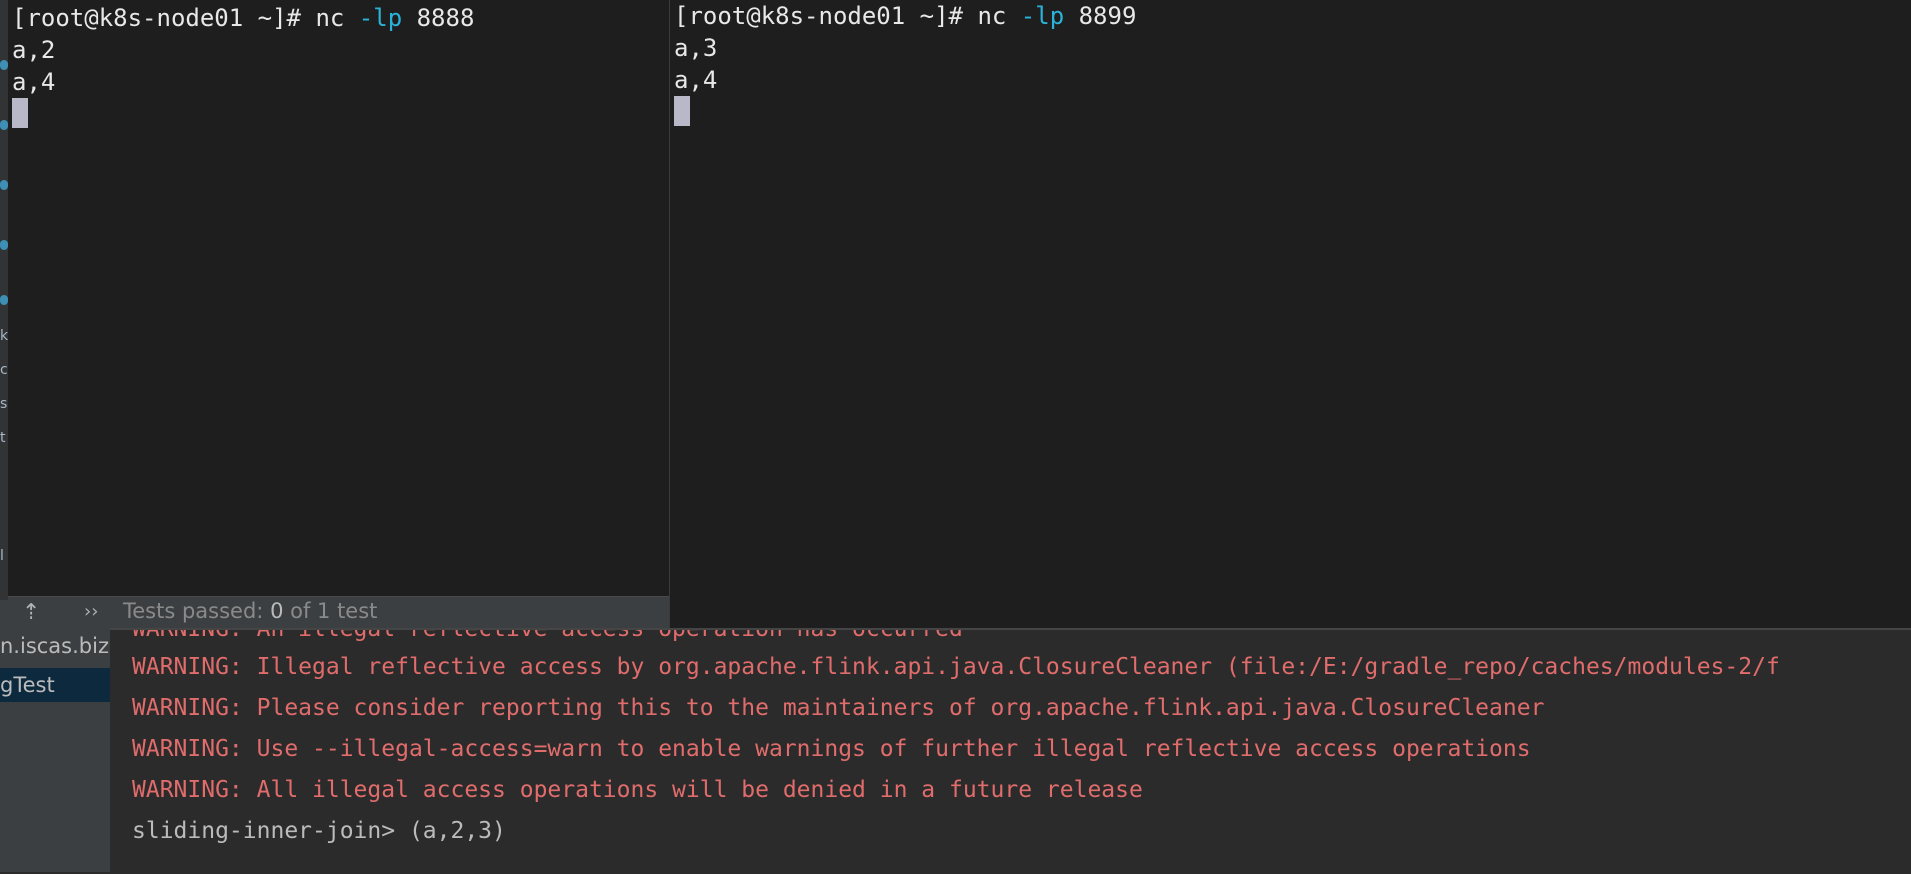 This screenshot has width=1911, height=874. Describe the element at coordinates (1107, 16) in the screenshot. I see `command-port: 8899` at that location.